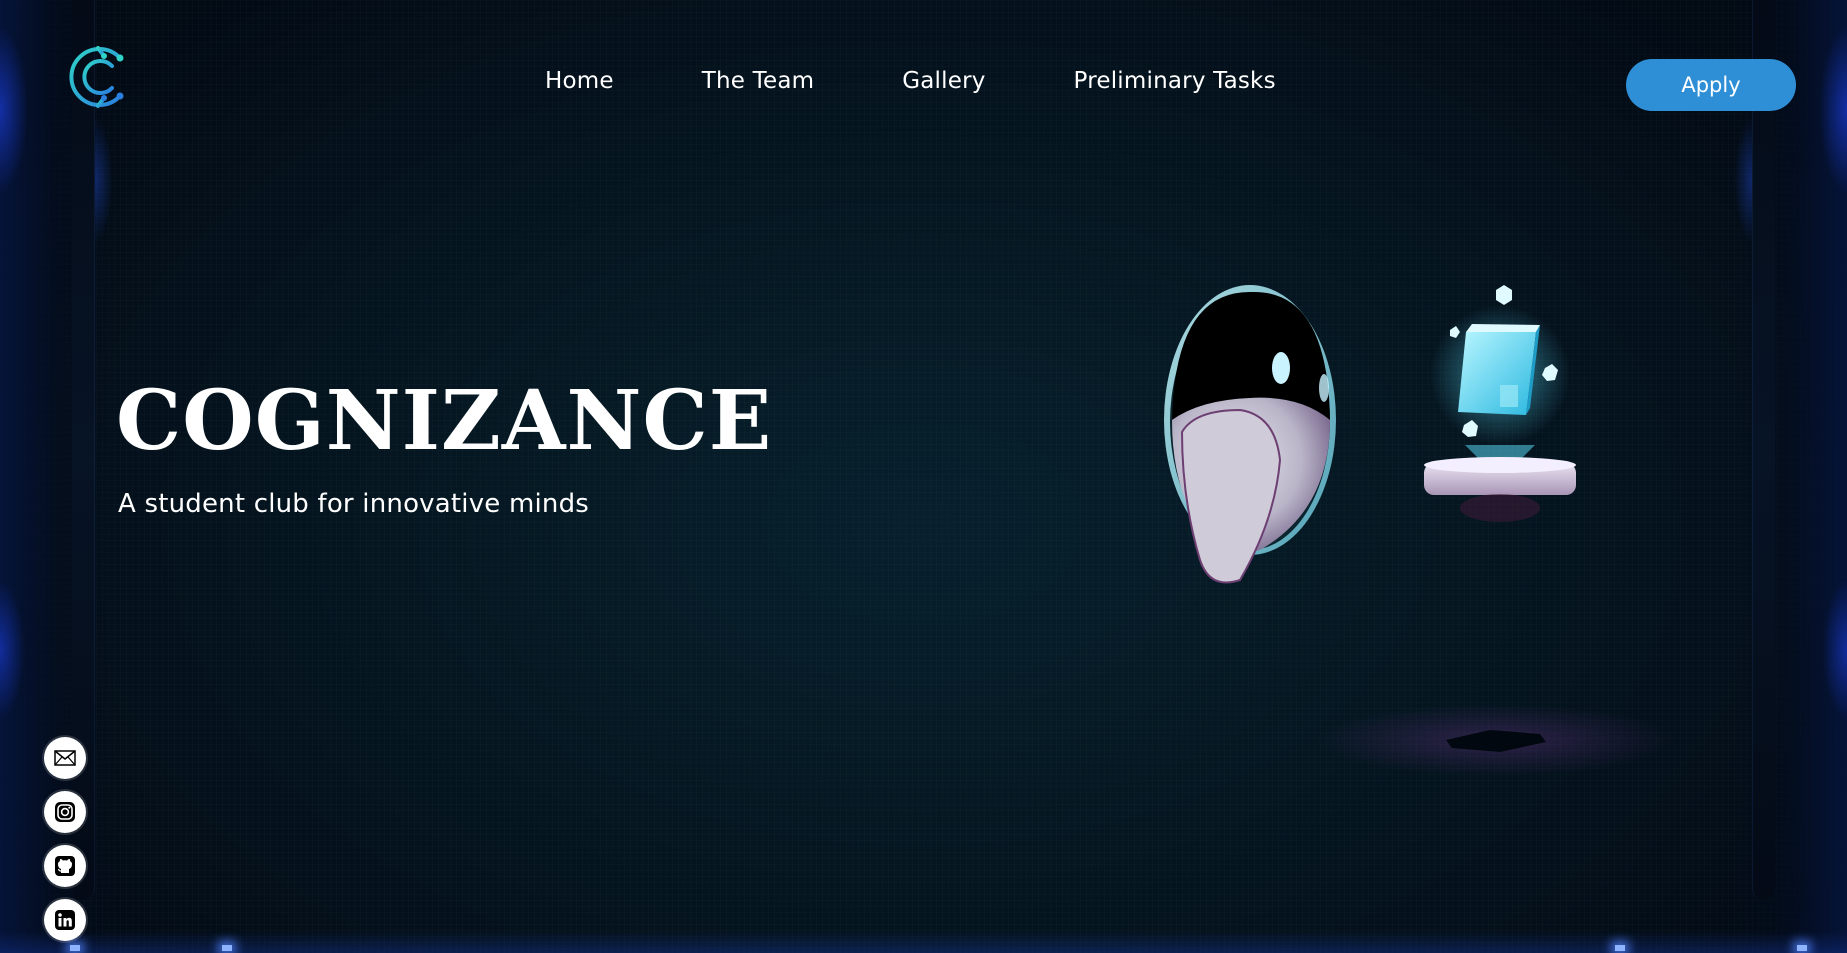 The width and height of the screenshot is (1847, 953). What do you see at coordinates (943, 81) in the screenshot?
I see `nav-link-gallery: Gallery` at bounding box center [943, 81].